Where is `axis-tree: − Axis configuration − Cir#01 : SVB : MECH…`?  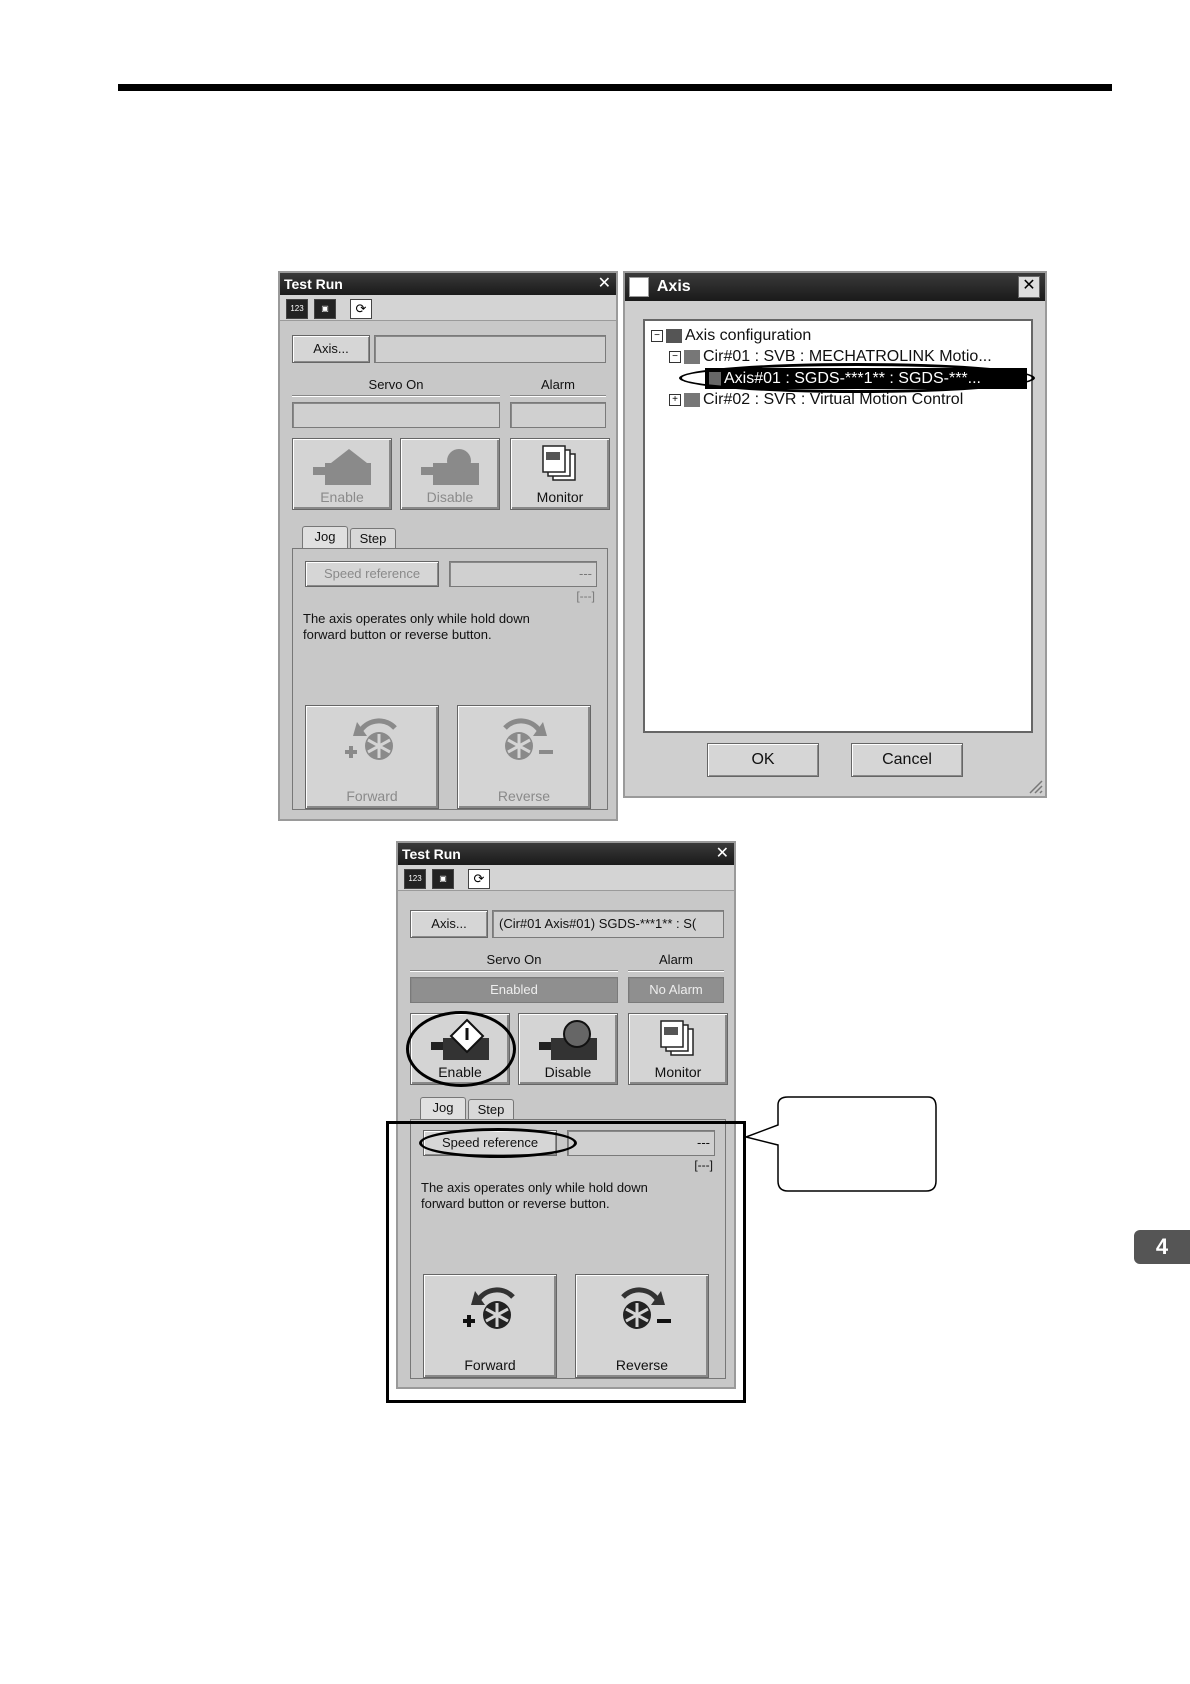 axis-tree: − Axis configuration − Cir#01 : SVB : MECH… is located at coordinates (839, 526).